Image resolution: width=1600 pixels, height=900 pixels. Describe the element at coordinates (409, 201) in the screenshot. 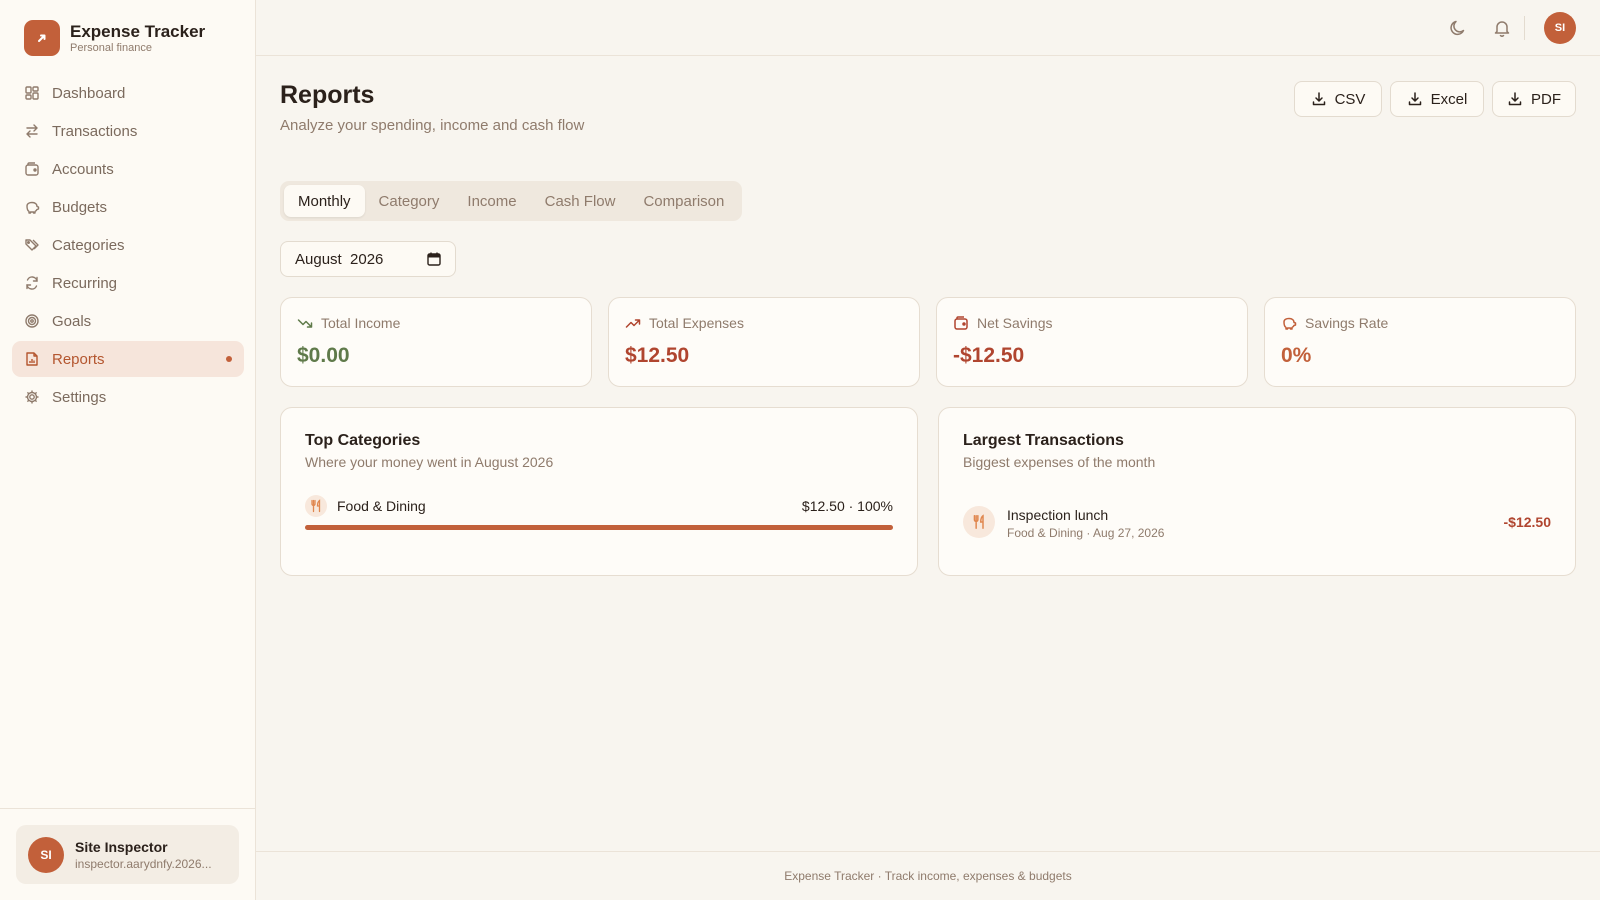

I see `tab-category: Category` at that location.